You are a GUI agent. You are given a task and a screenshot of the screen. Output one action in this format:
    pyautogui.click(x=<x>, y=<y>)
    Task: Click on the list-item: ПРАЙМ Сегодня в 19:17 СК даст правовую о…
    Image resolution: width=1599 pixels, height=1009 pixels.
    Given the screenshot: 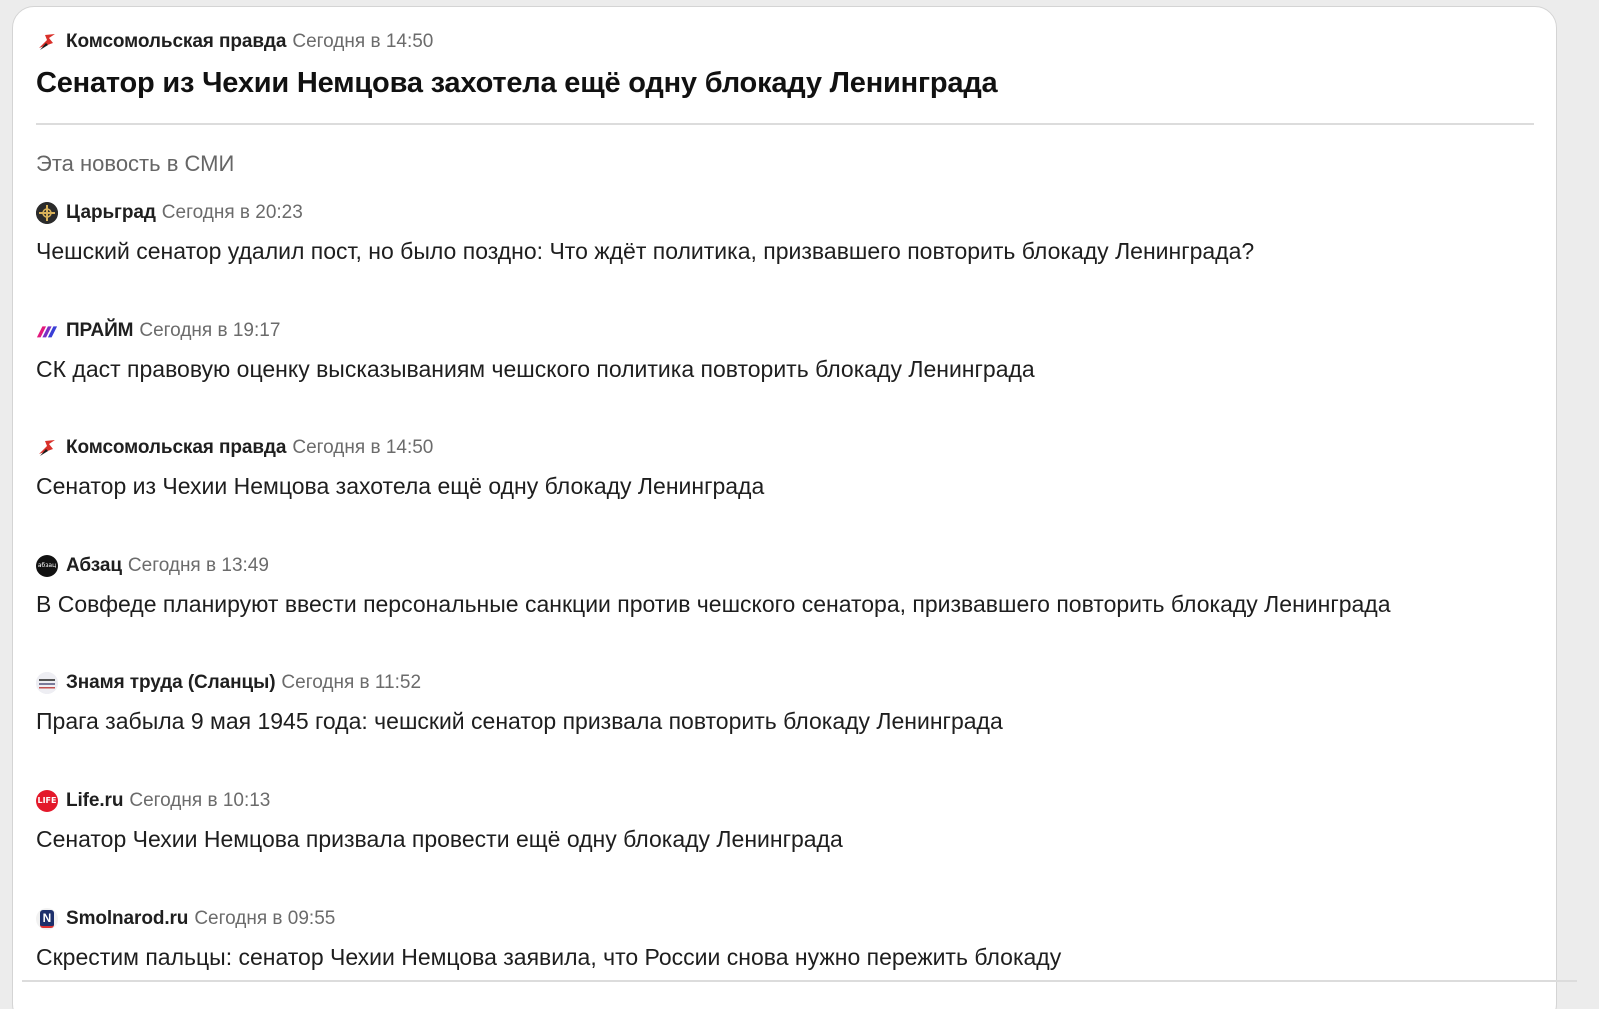 What is the action you would take?
    pyautogui.click(x=785, y=377)
    